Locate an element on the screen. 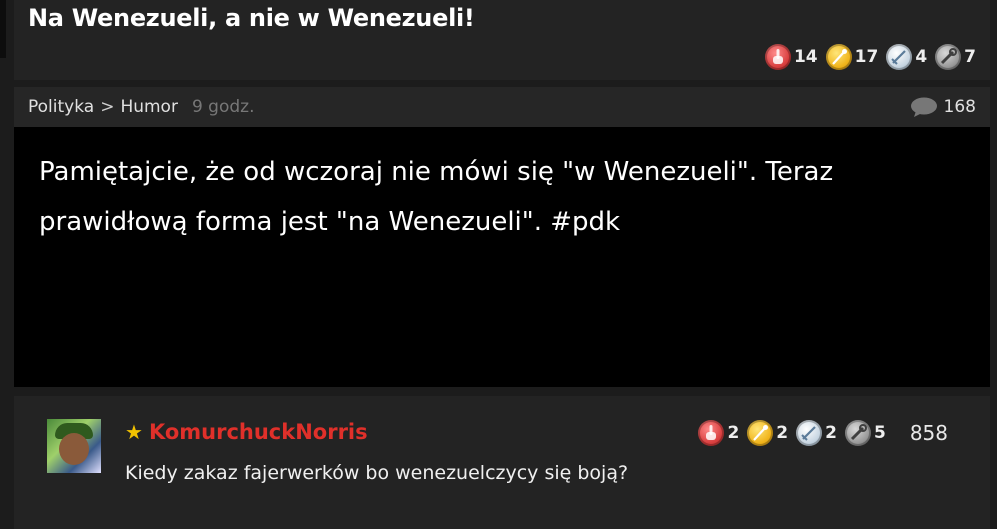 This screenshot has height=529, width=997. speech-bubble-icon is located at coordinates (923, 107).